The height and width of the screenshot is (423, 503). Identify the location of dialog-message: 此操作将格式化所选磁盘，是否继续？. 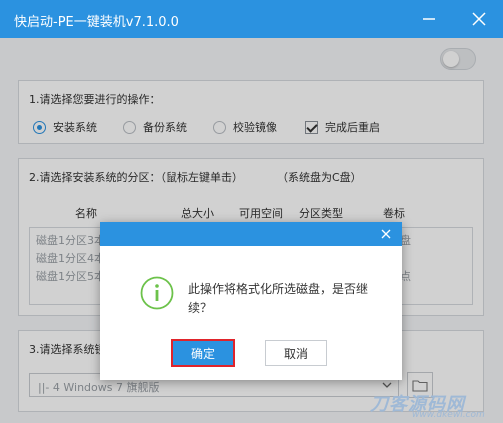
(278, 298).